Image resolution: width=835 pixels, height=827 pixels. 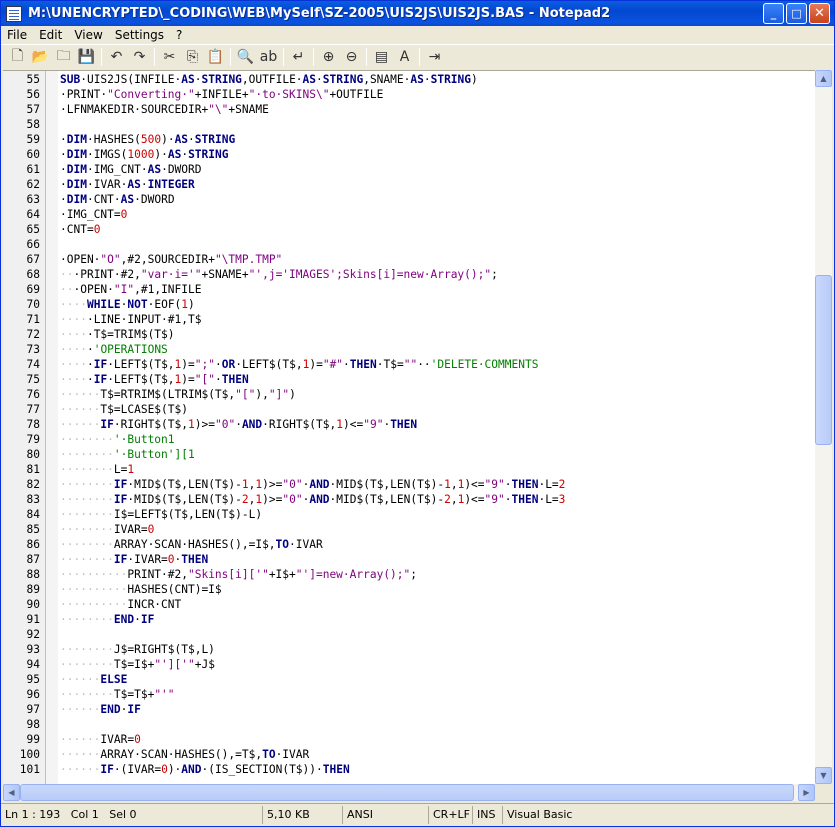 I want to click on scheme-icon: ▤, so click(x=381, y=57).